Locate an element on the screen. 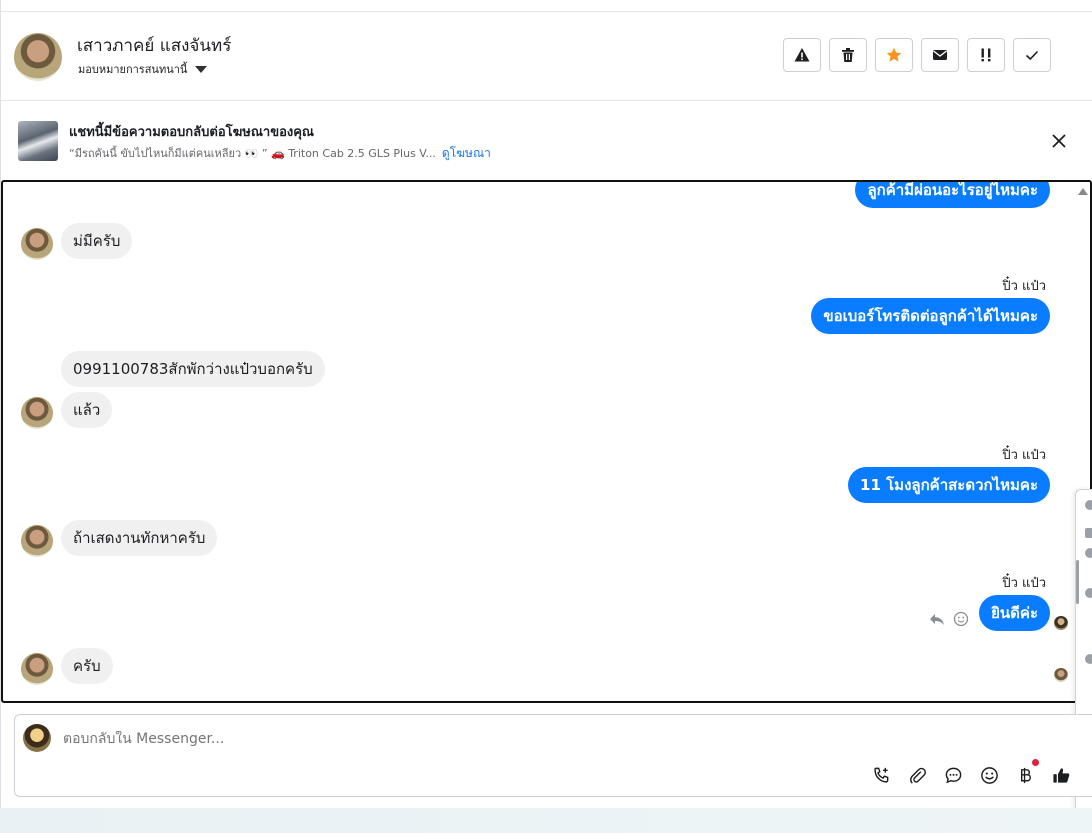 The height and width of the screenshot is (833, 1092). assign-conversation-dropdown: มอบหมายการสนทนานี้ is located at coordinates (143, 69).